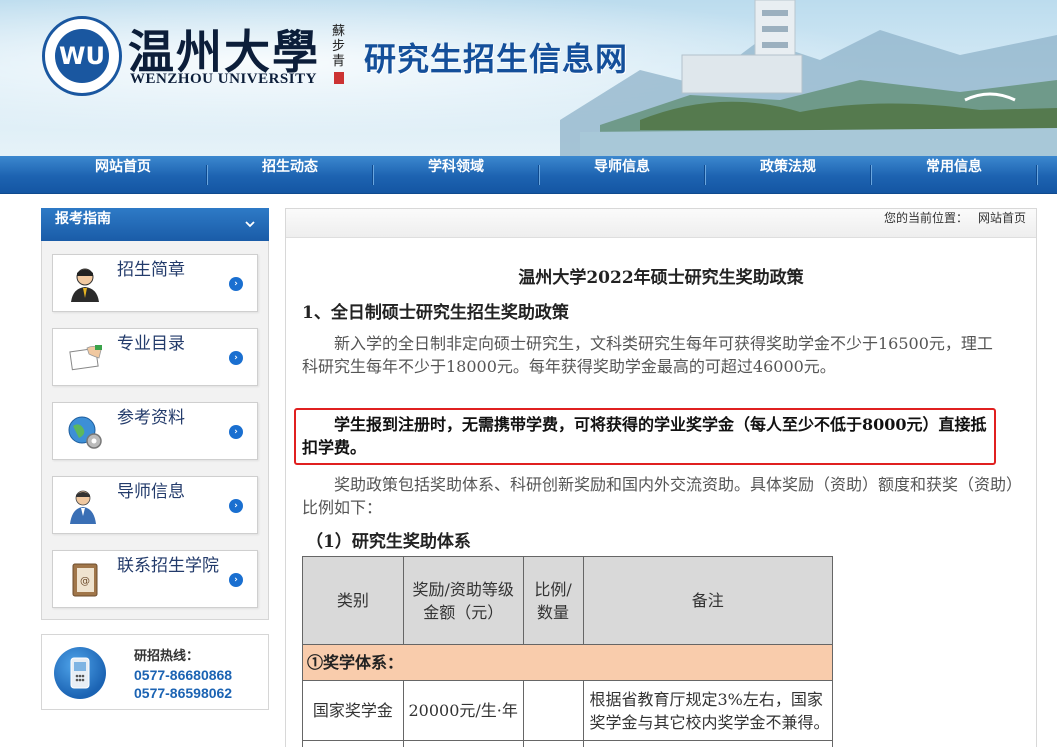 The height and width of the screenshot is (747, 1057). I want to click on hotline-title: 研招热线：, so click(167, 656).